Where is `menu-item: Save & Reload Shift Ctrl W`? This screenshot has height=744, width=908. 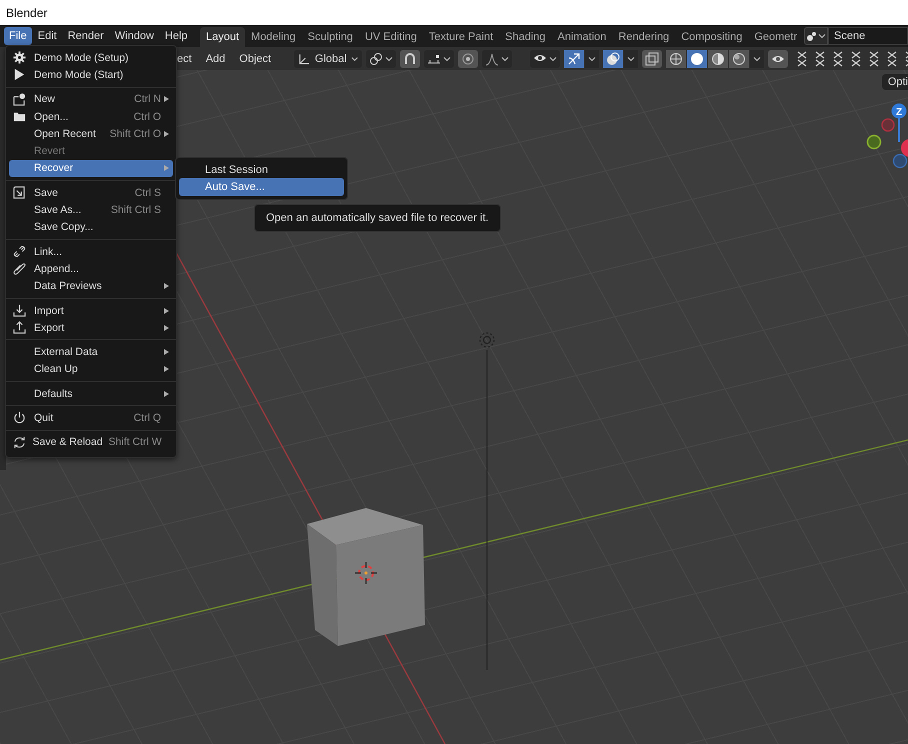 menu-item: Save & Reload Shift Ctrl W is located at coordinates (91, 442).